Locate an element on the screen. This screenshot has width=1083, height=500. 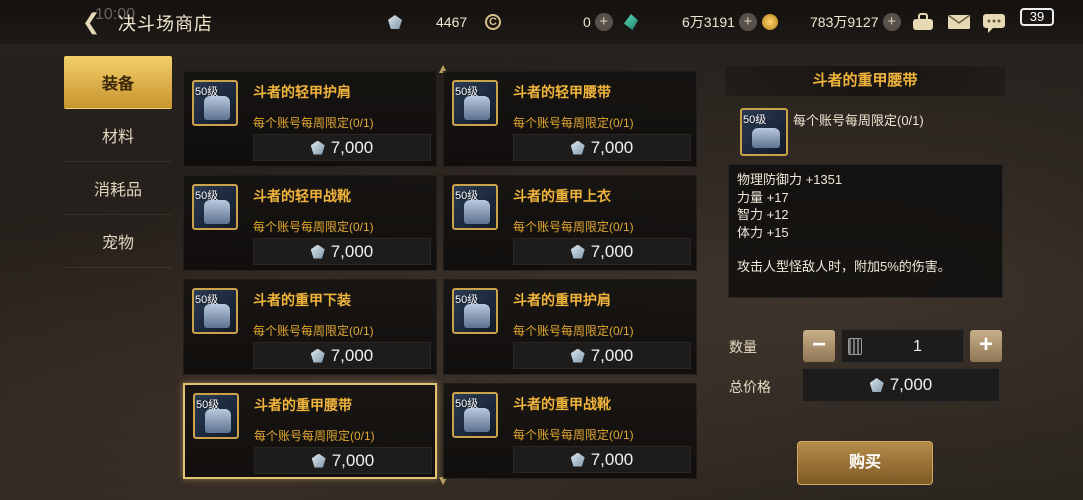
quantity-label: 数量 is located at coordinates (743, 347).